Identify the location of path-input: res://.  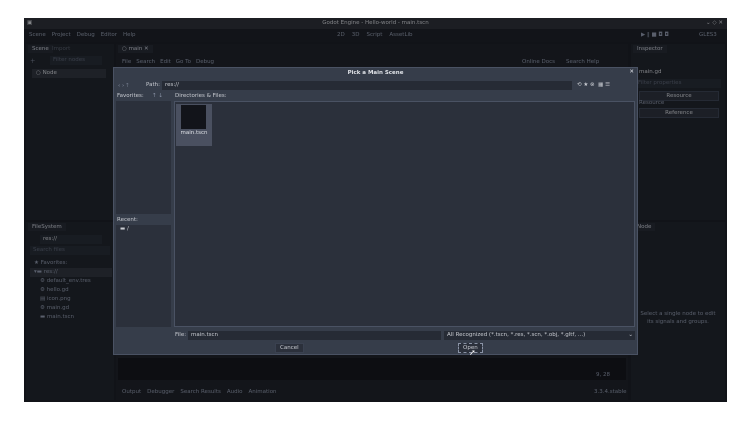
(367, 85).